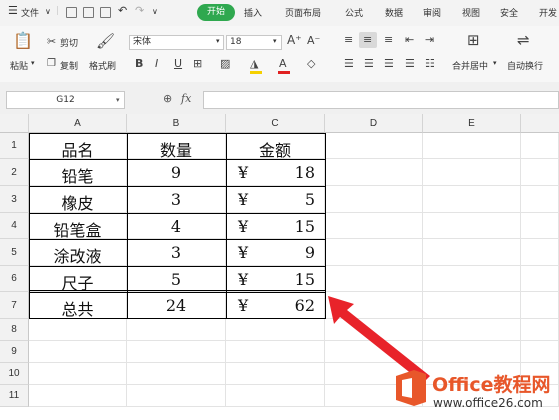  I want to click on cell-C9, so click(275, 352).